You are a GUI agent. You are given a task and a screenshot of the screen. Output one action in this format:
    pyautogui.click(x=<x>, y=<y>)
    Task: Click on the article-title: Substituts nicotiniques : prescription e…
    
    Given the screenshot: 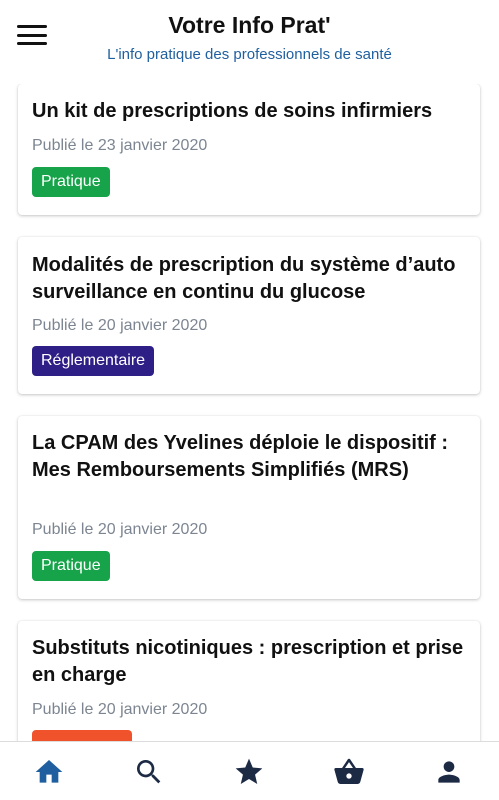 What is the action you would take?
    pyautogui.click(x=248, y=661)
    